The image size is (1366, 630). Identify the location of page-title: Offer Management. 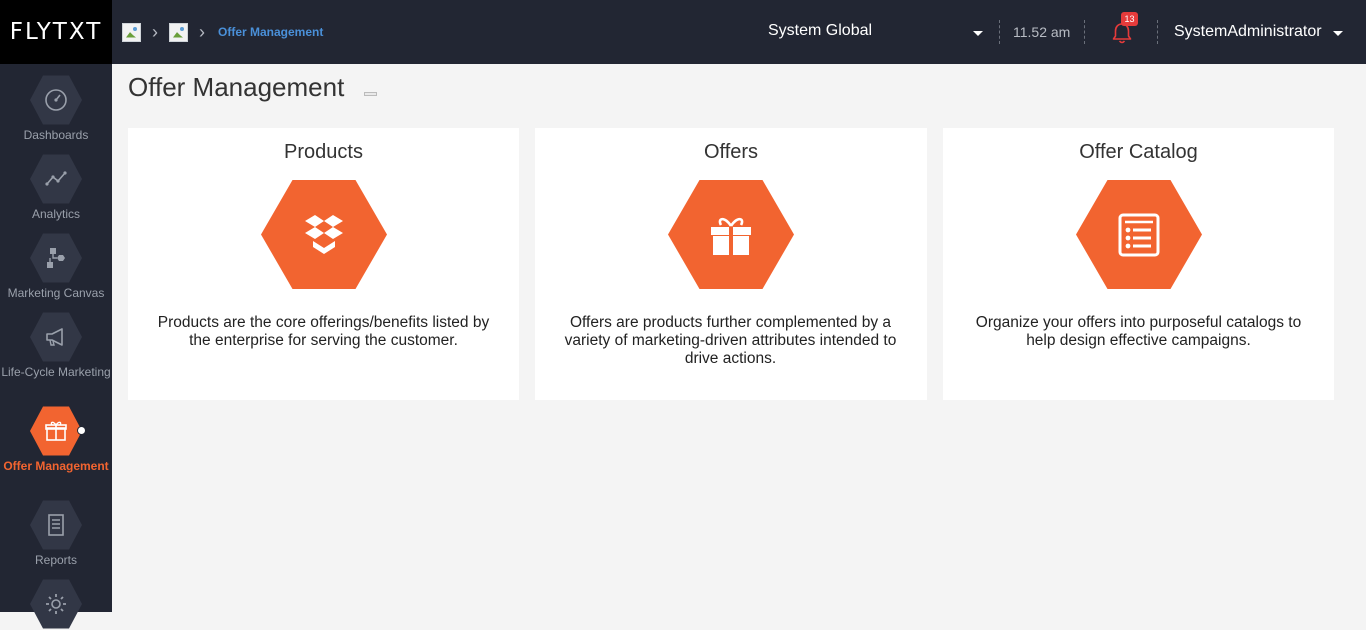
(236, 87).